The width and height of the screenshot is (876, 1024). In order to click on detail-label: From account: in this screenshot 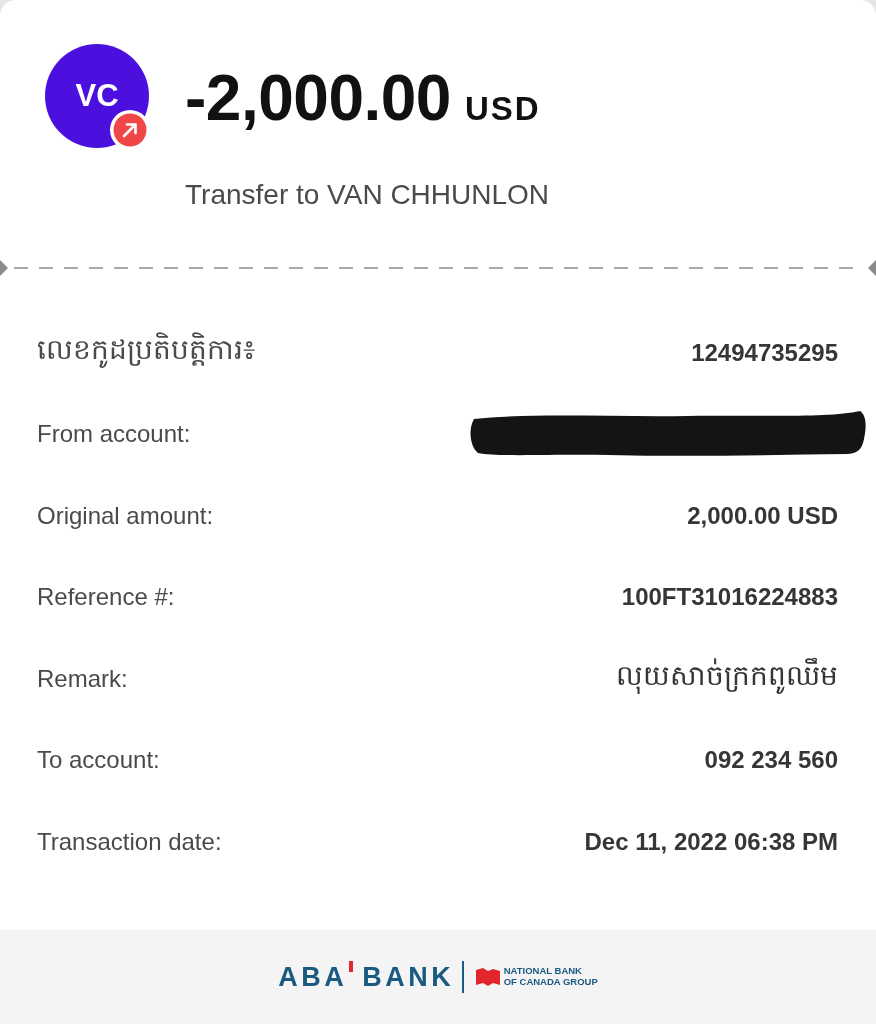, I will do `click(114, 434)`.